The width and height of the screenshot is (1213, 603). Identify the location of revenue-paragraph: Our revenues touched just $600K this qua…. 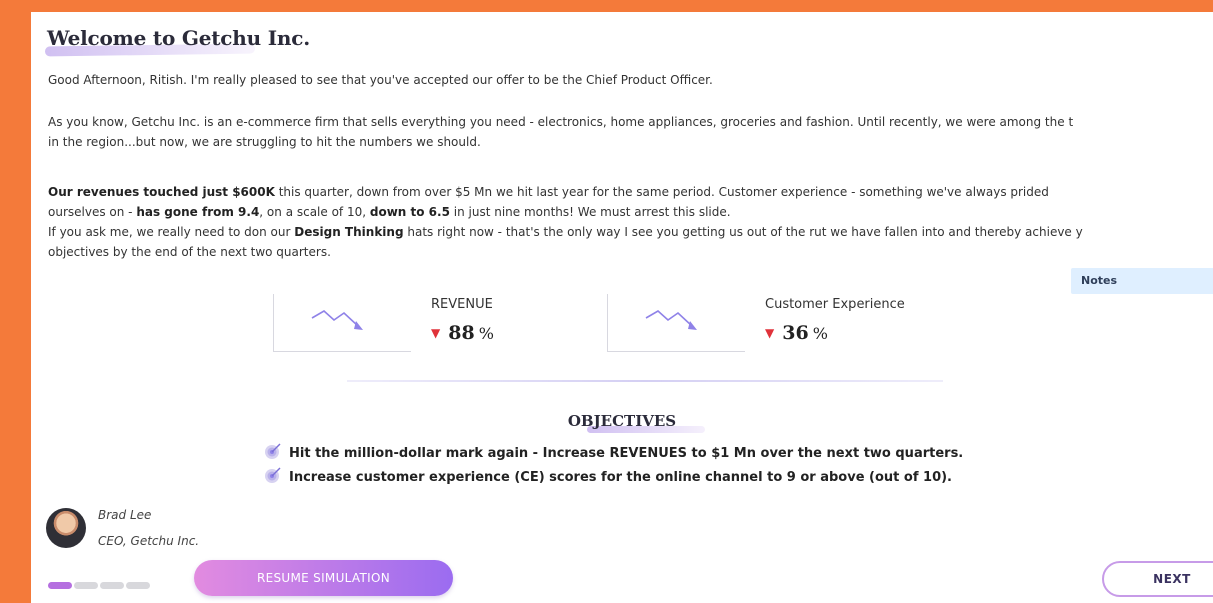
(565, 222).